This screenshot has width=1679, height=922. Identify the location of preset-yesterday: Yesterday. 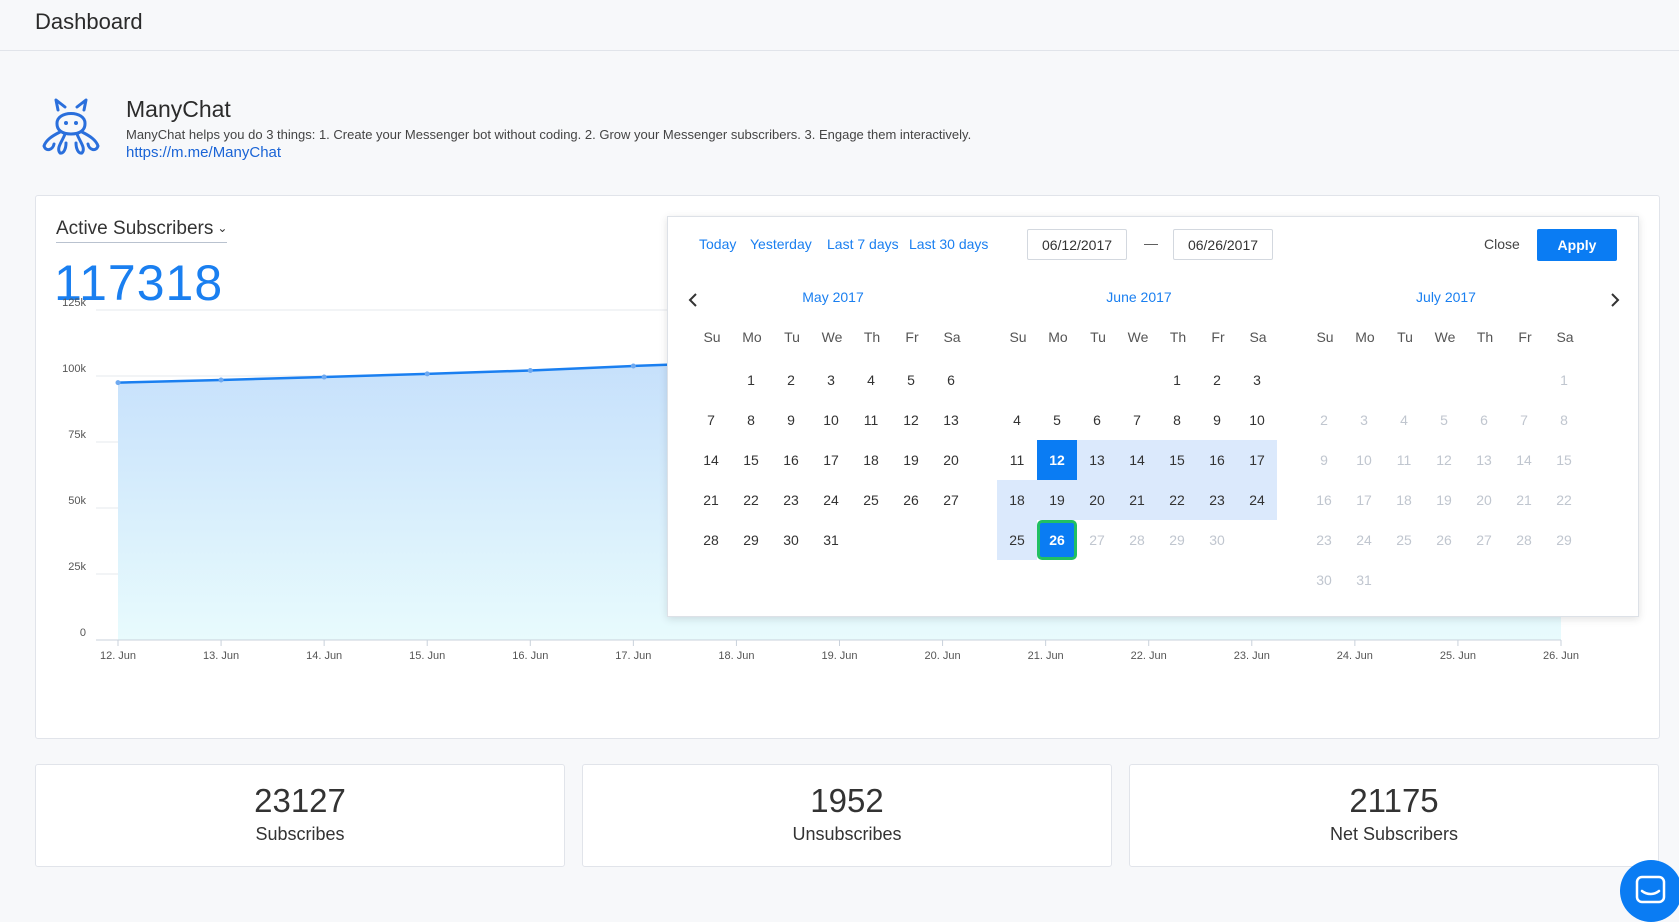
(781, 244).